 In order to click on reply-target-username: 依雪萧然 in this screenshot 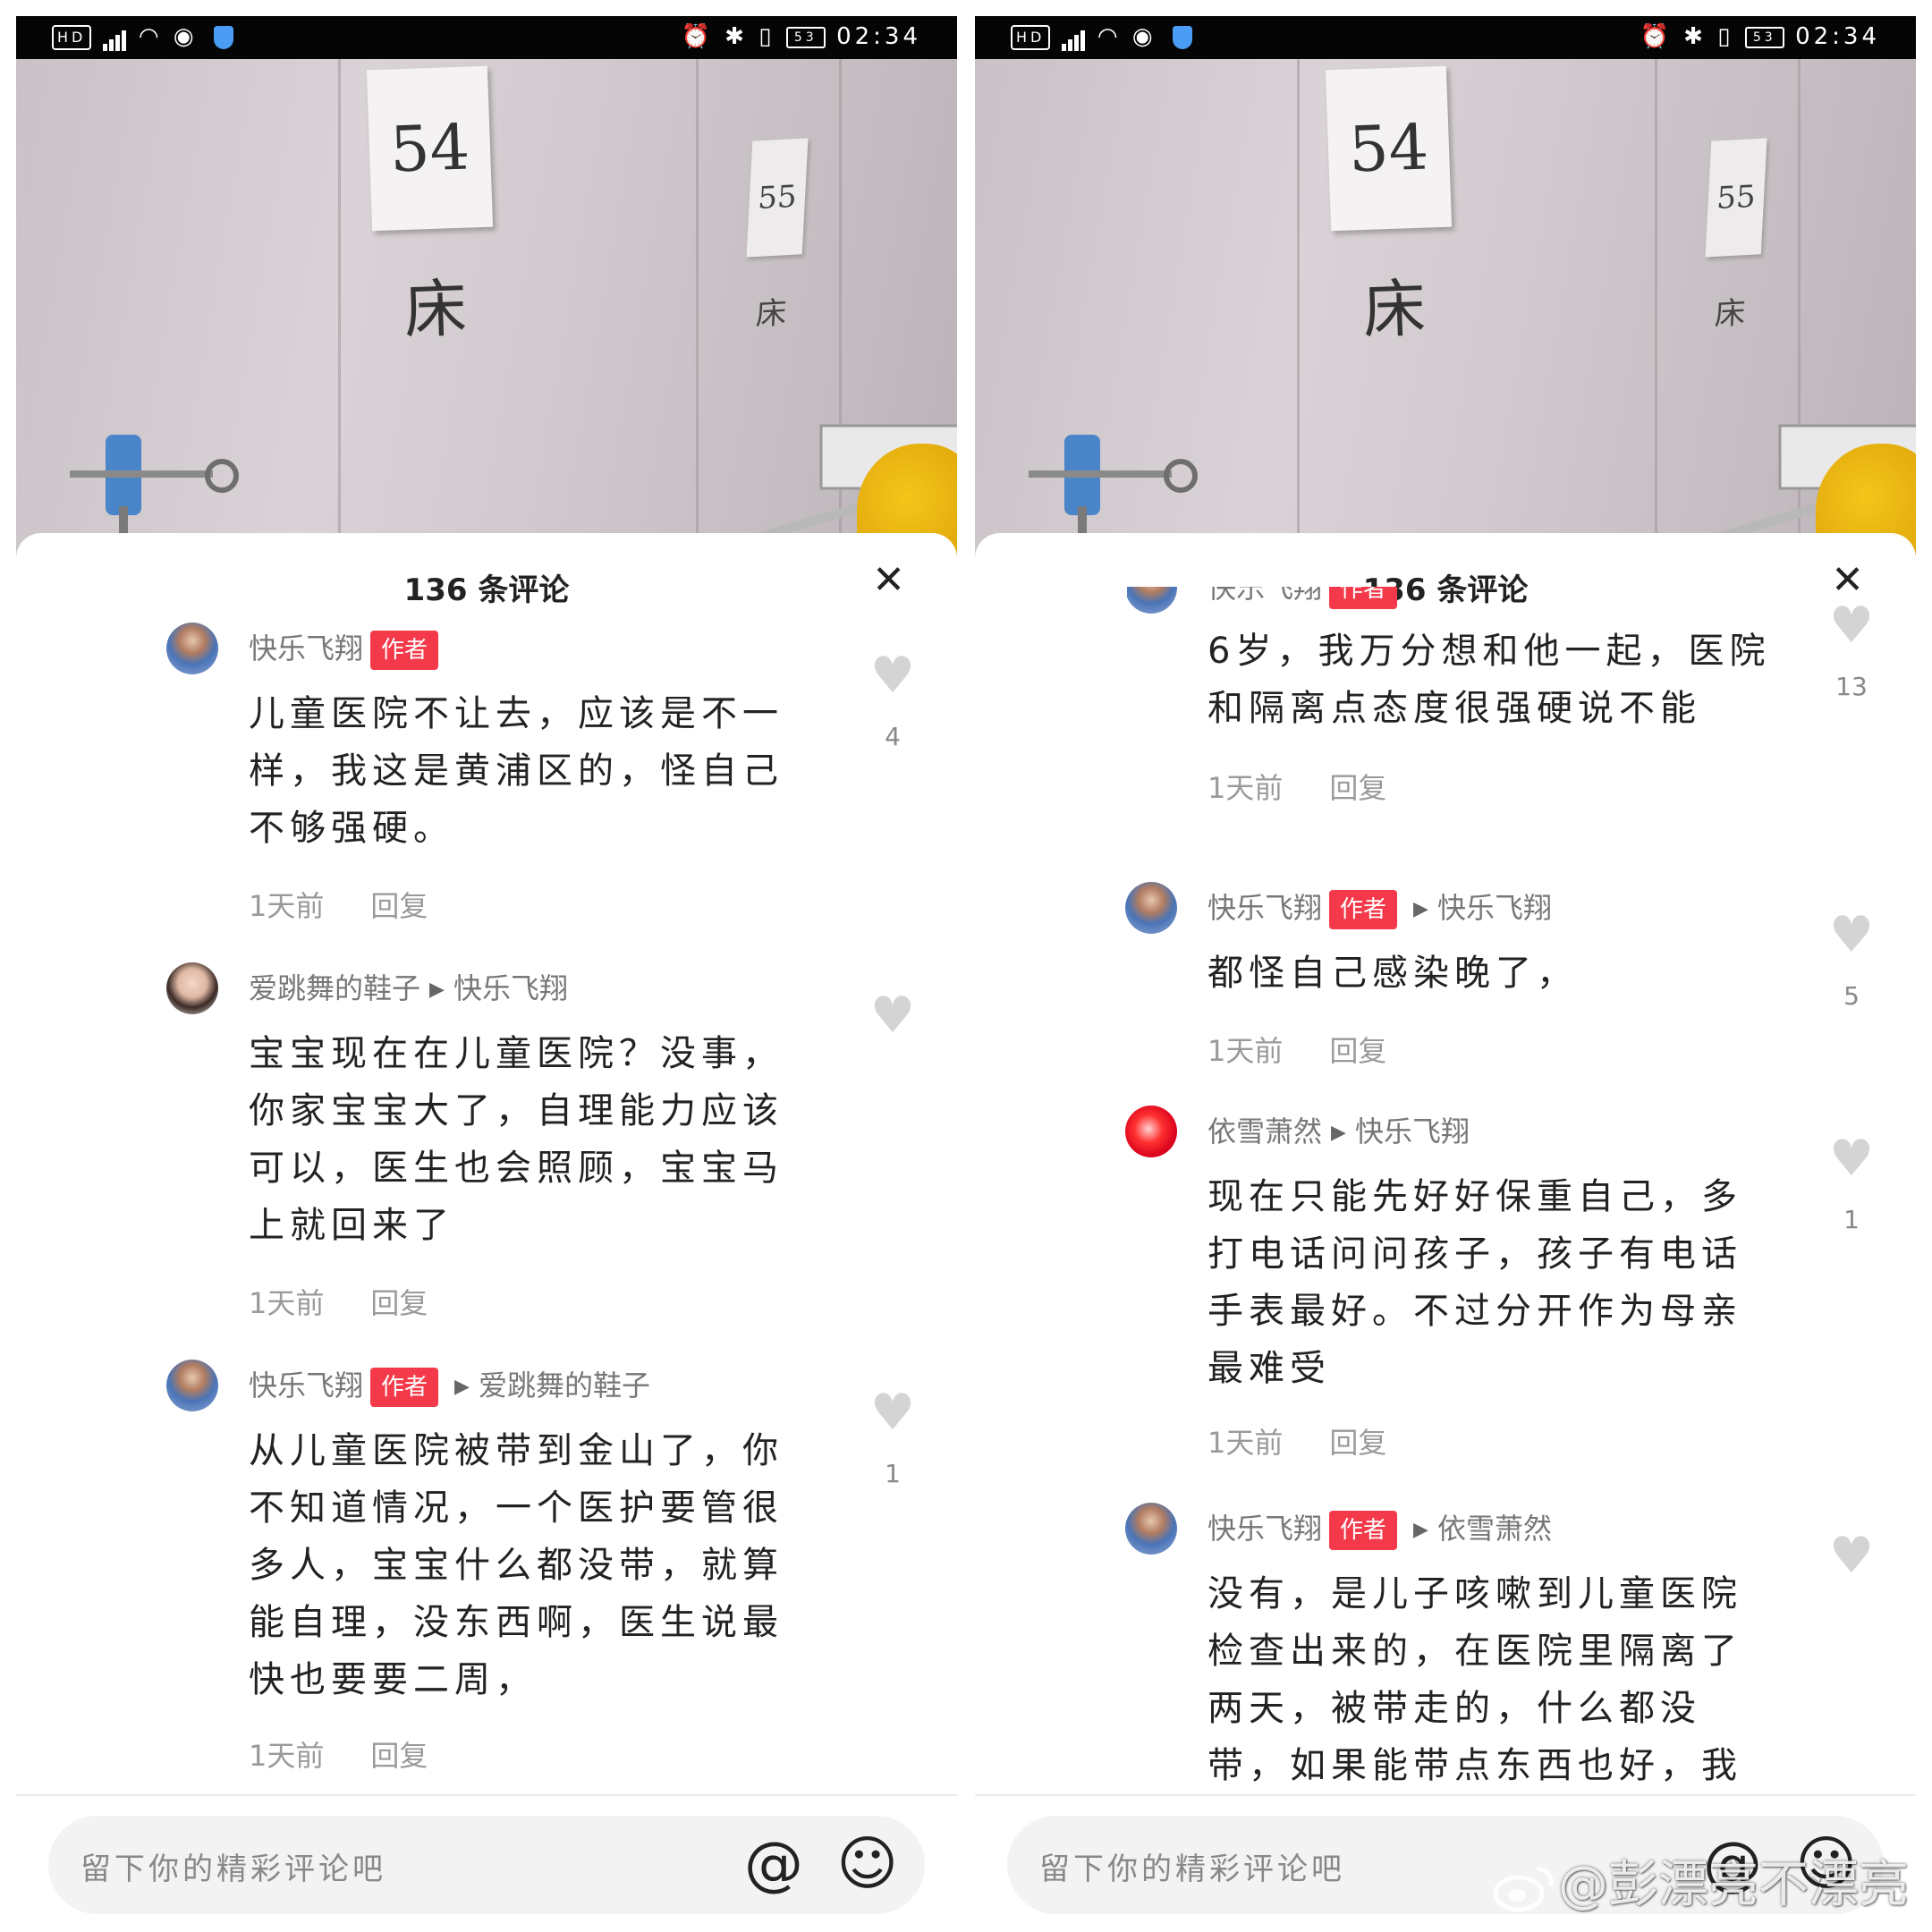, I will do `click(1494, 1529)`.